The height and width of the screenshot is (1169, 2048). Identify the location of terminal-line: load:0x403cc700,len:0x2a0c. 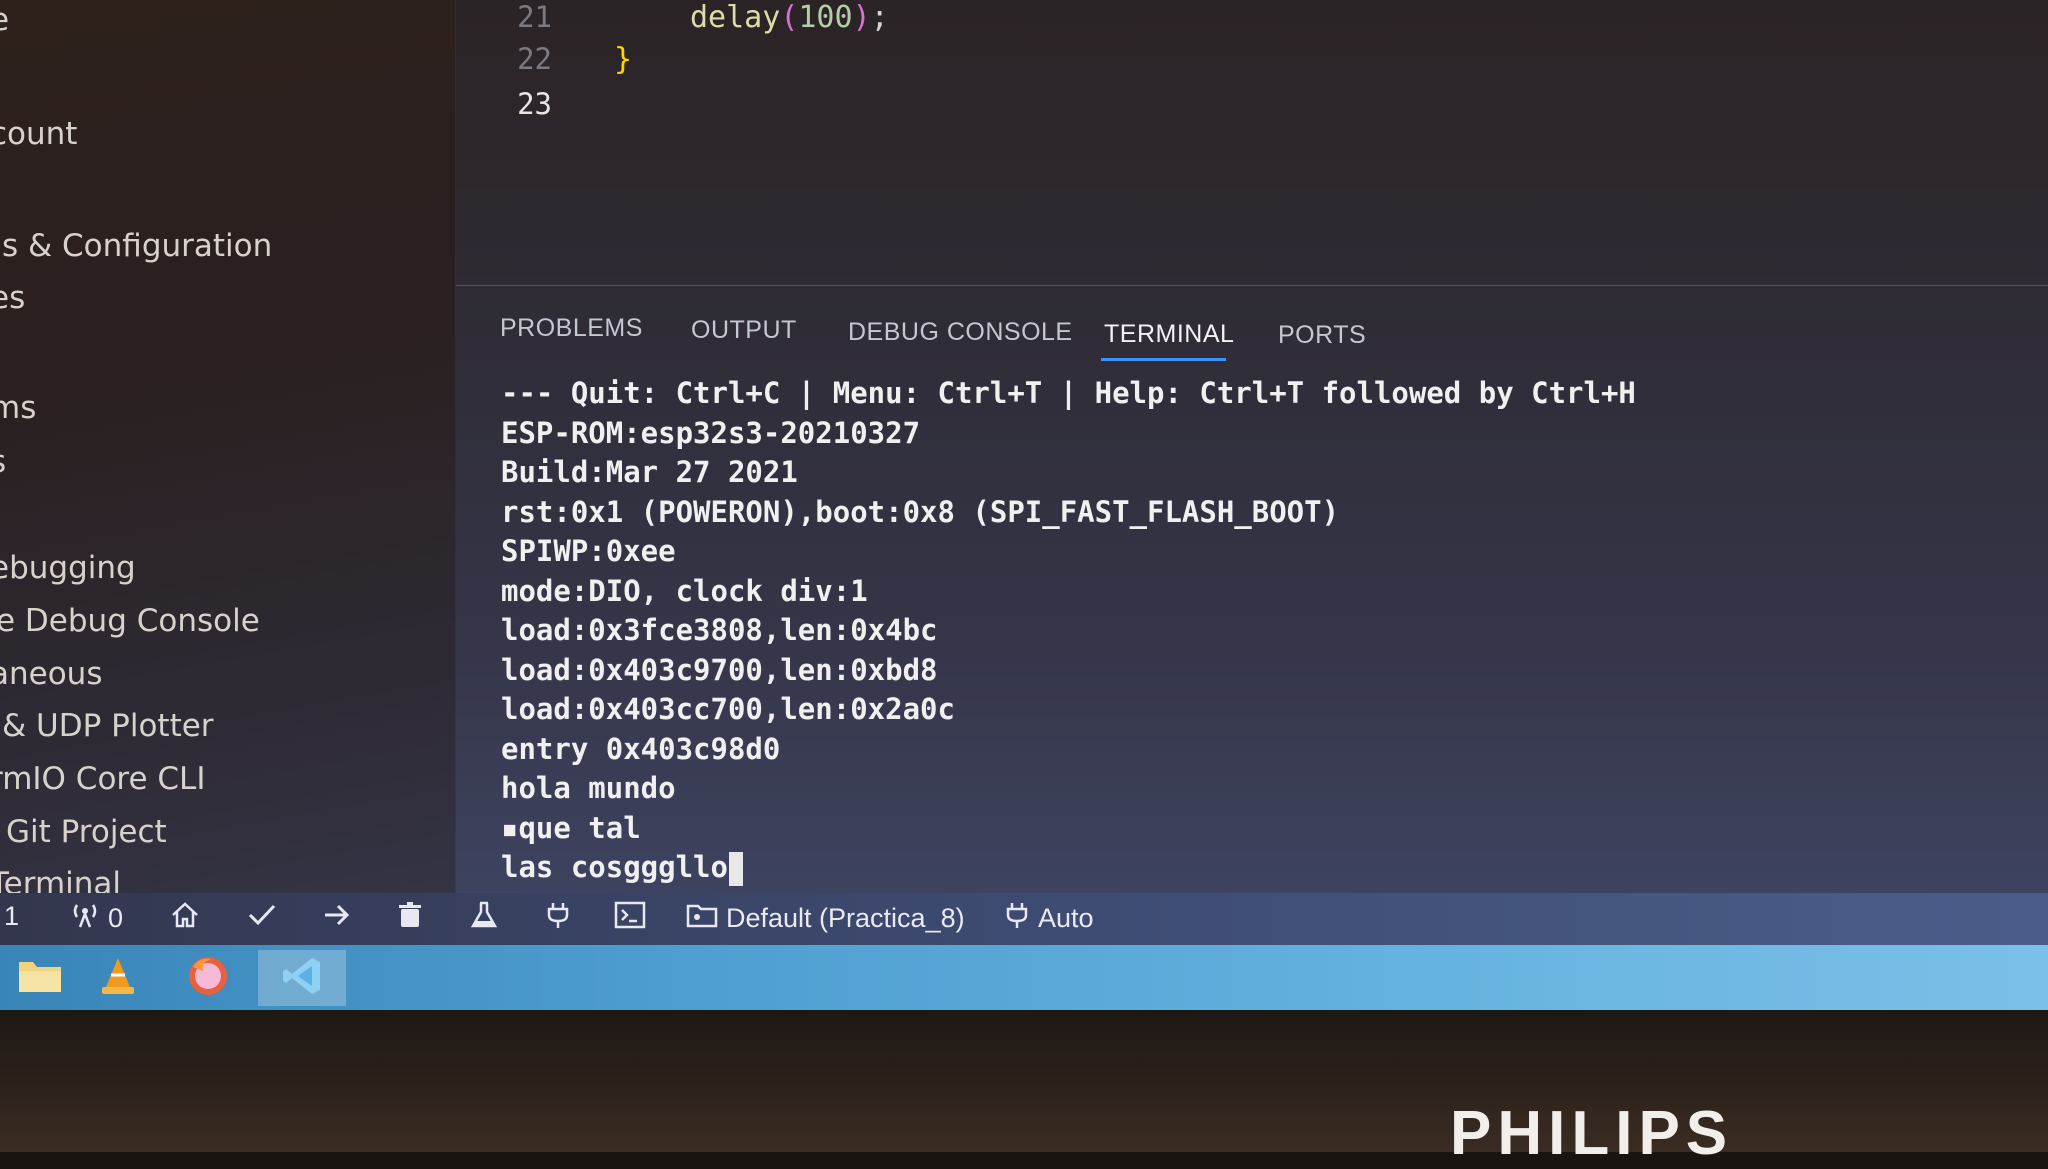
(728, 709).